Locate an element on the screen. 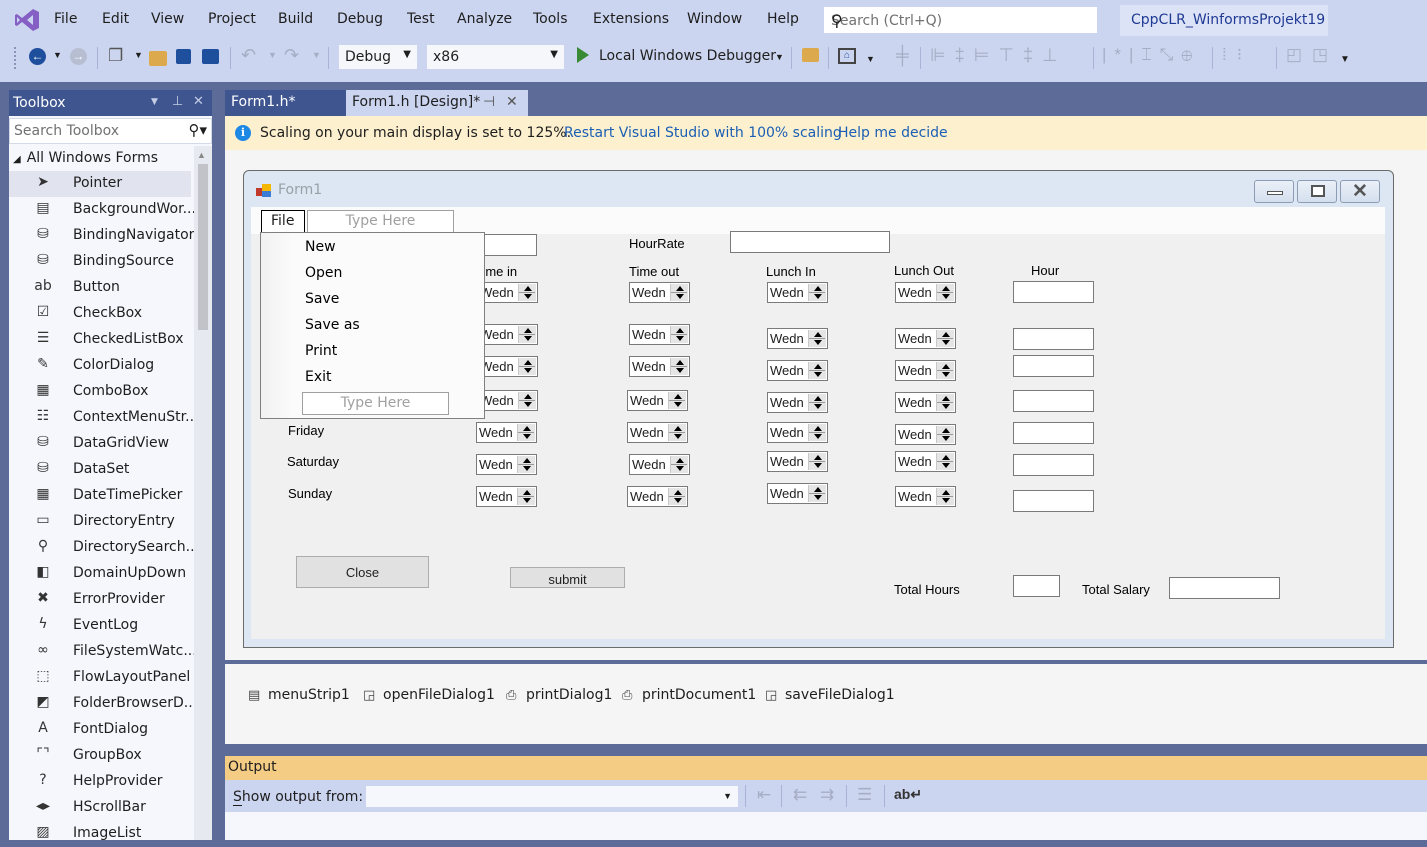 This screenshot has height=847, width=1427. menu-test: Test is located at coordinates (421, 19).